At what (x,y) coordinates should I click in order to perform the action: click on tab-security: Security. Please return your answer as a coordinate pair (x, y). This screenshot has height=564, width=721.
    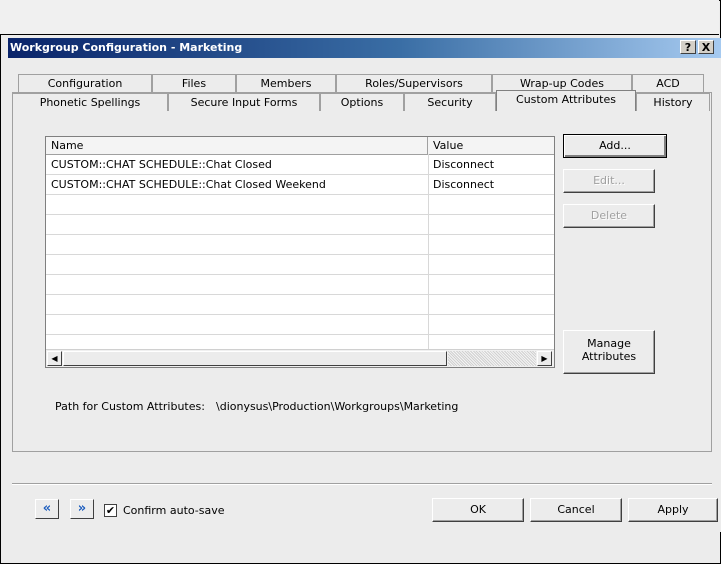
    Looking at the image, I should click on (450, 102).